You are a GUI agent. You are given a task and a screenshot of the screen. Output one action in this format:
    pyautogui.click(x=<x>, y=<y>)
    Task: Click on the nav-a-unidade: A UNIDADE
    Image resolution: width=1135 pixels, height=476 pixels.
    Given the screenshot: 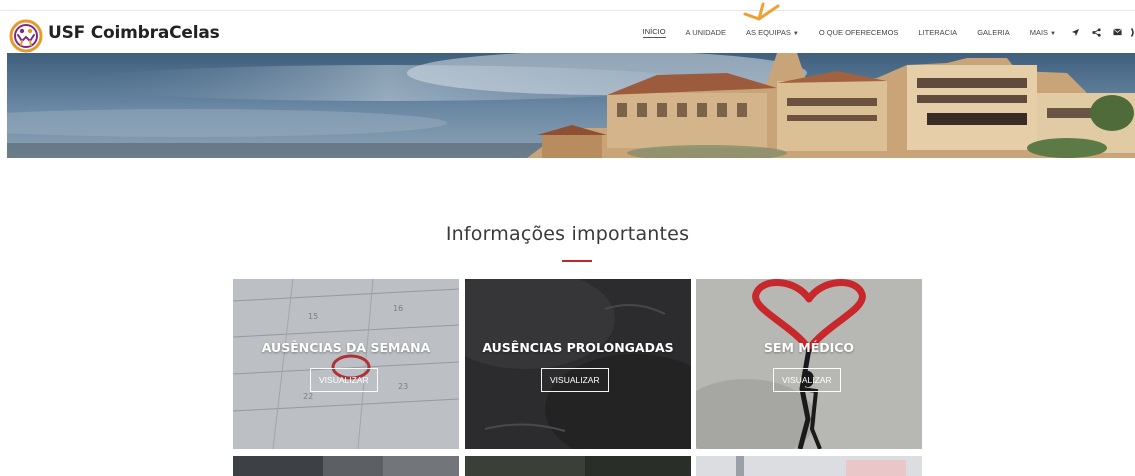 What is the action you would take?
    pyautogui.click(x=706, y=32)
    